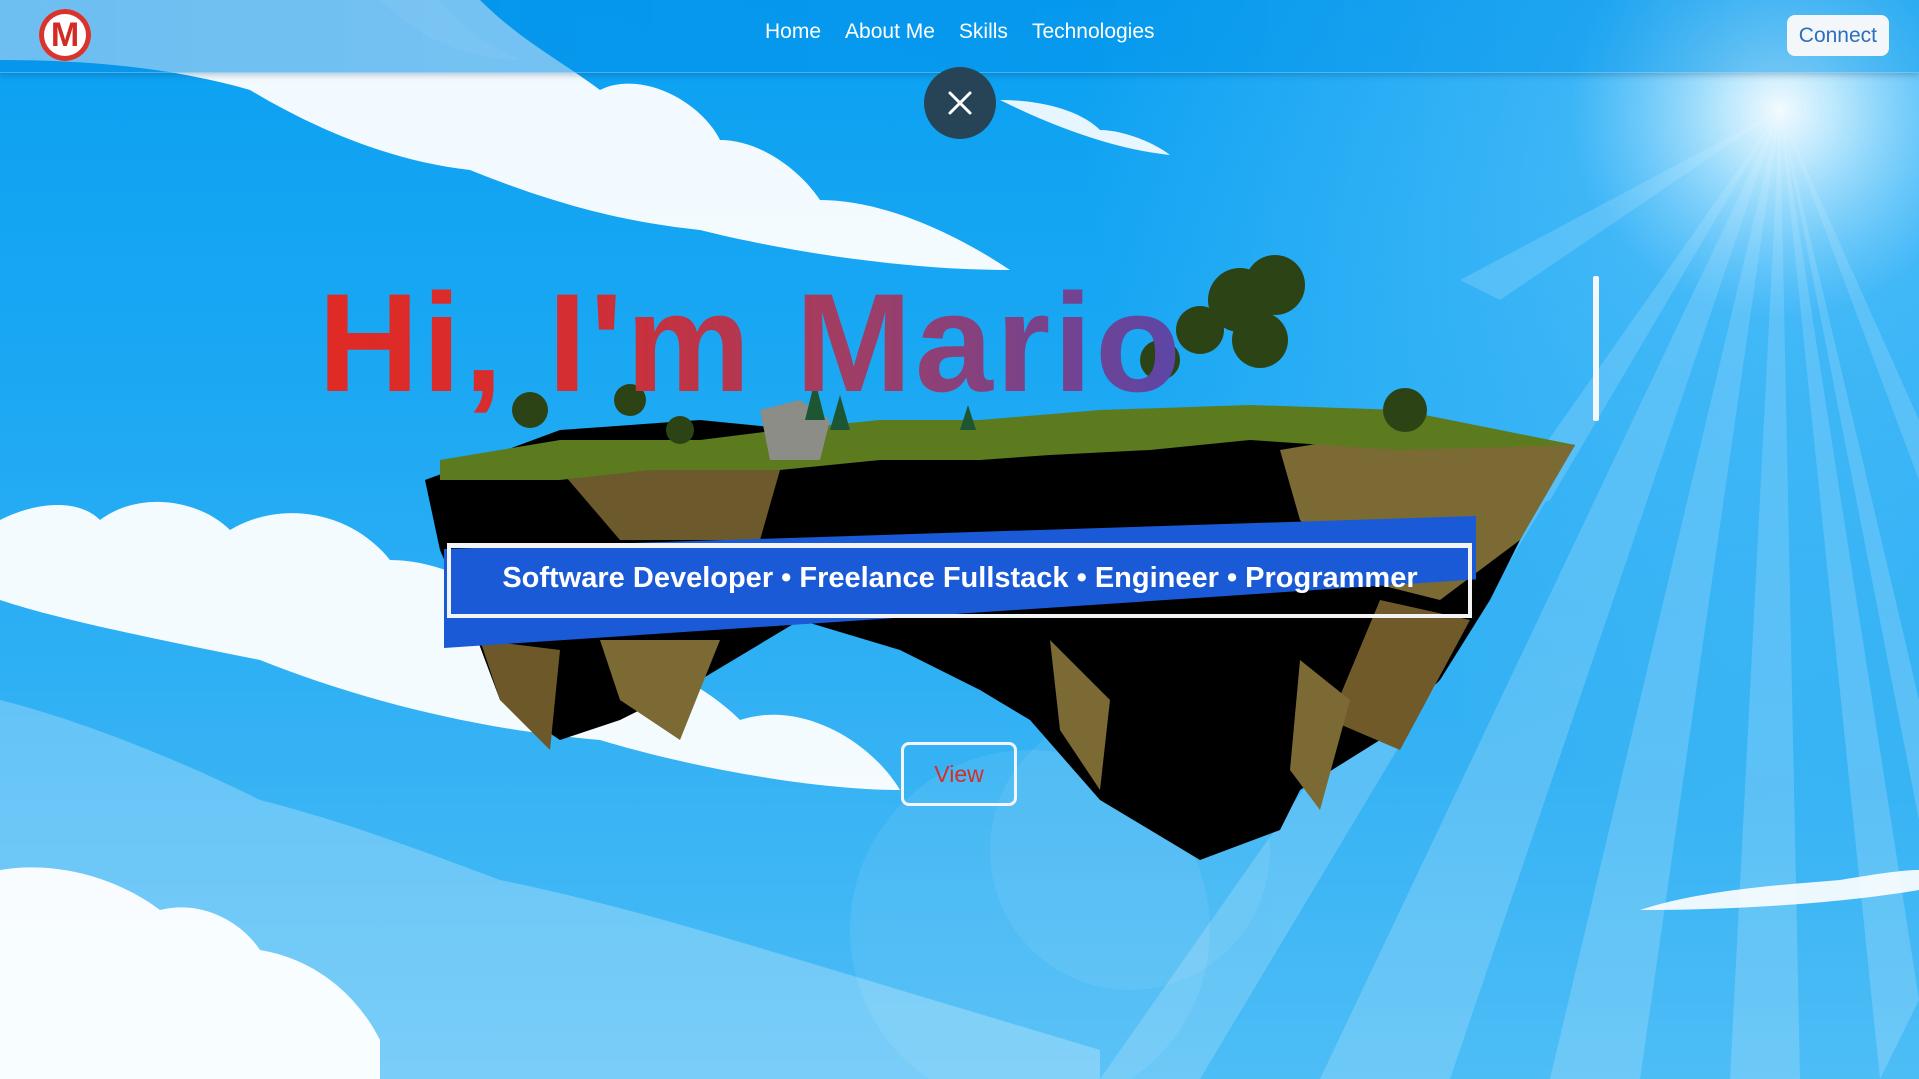 This screenshot has width=1919, height=1079. I want to click on connect-button: Connect, so click(1837, 35).